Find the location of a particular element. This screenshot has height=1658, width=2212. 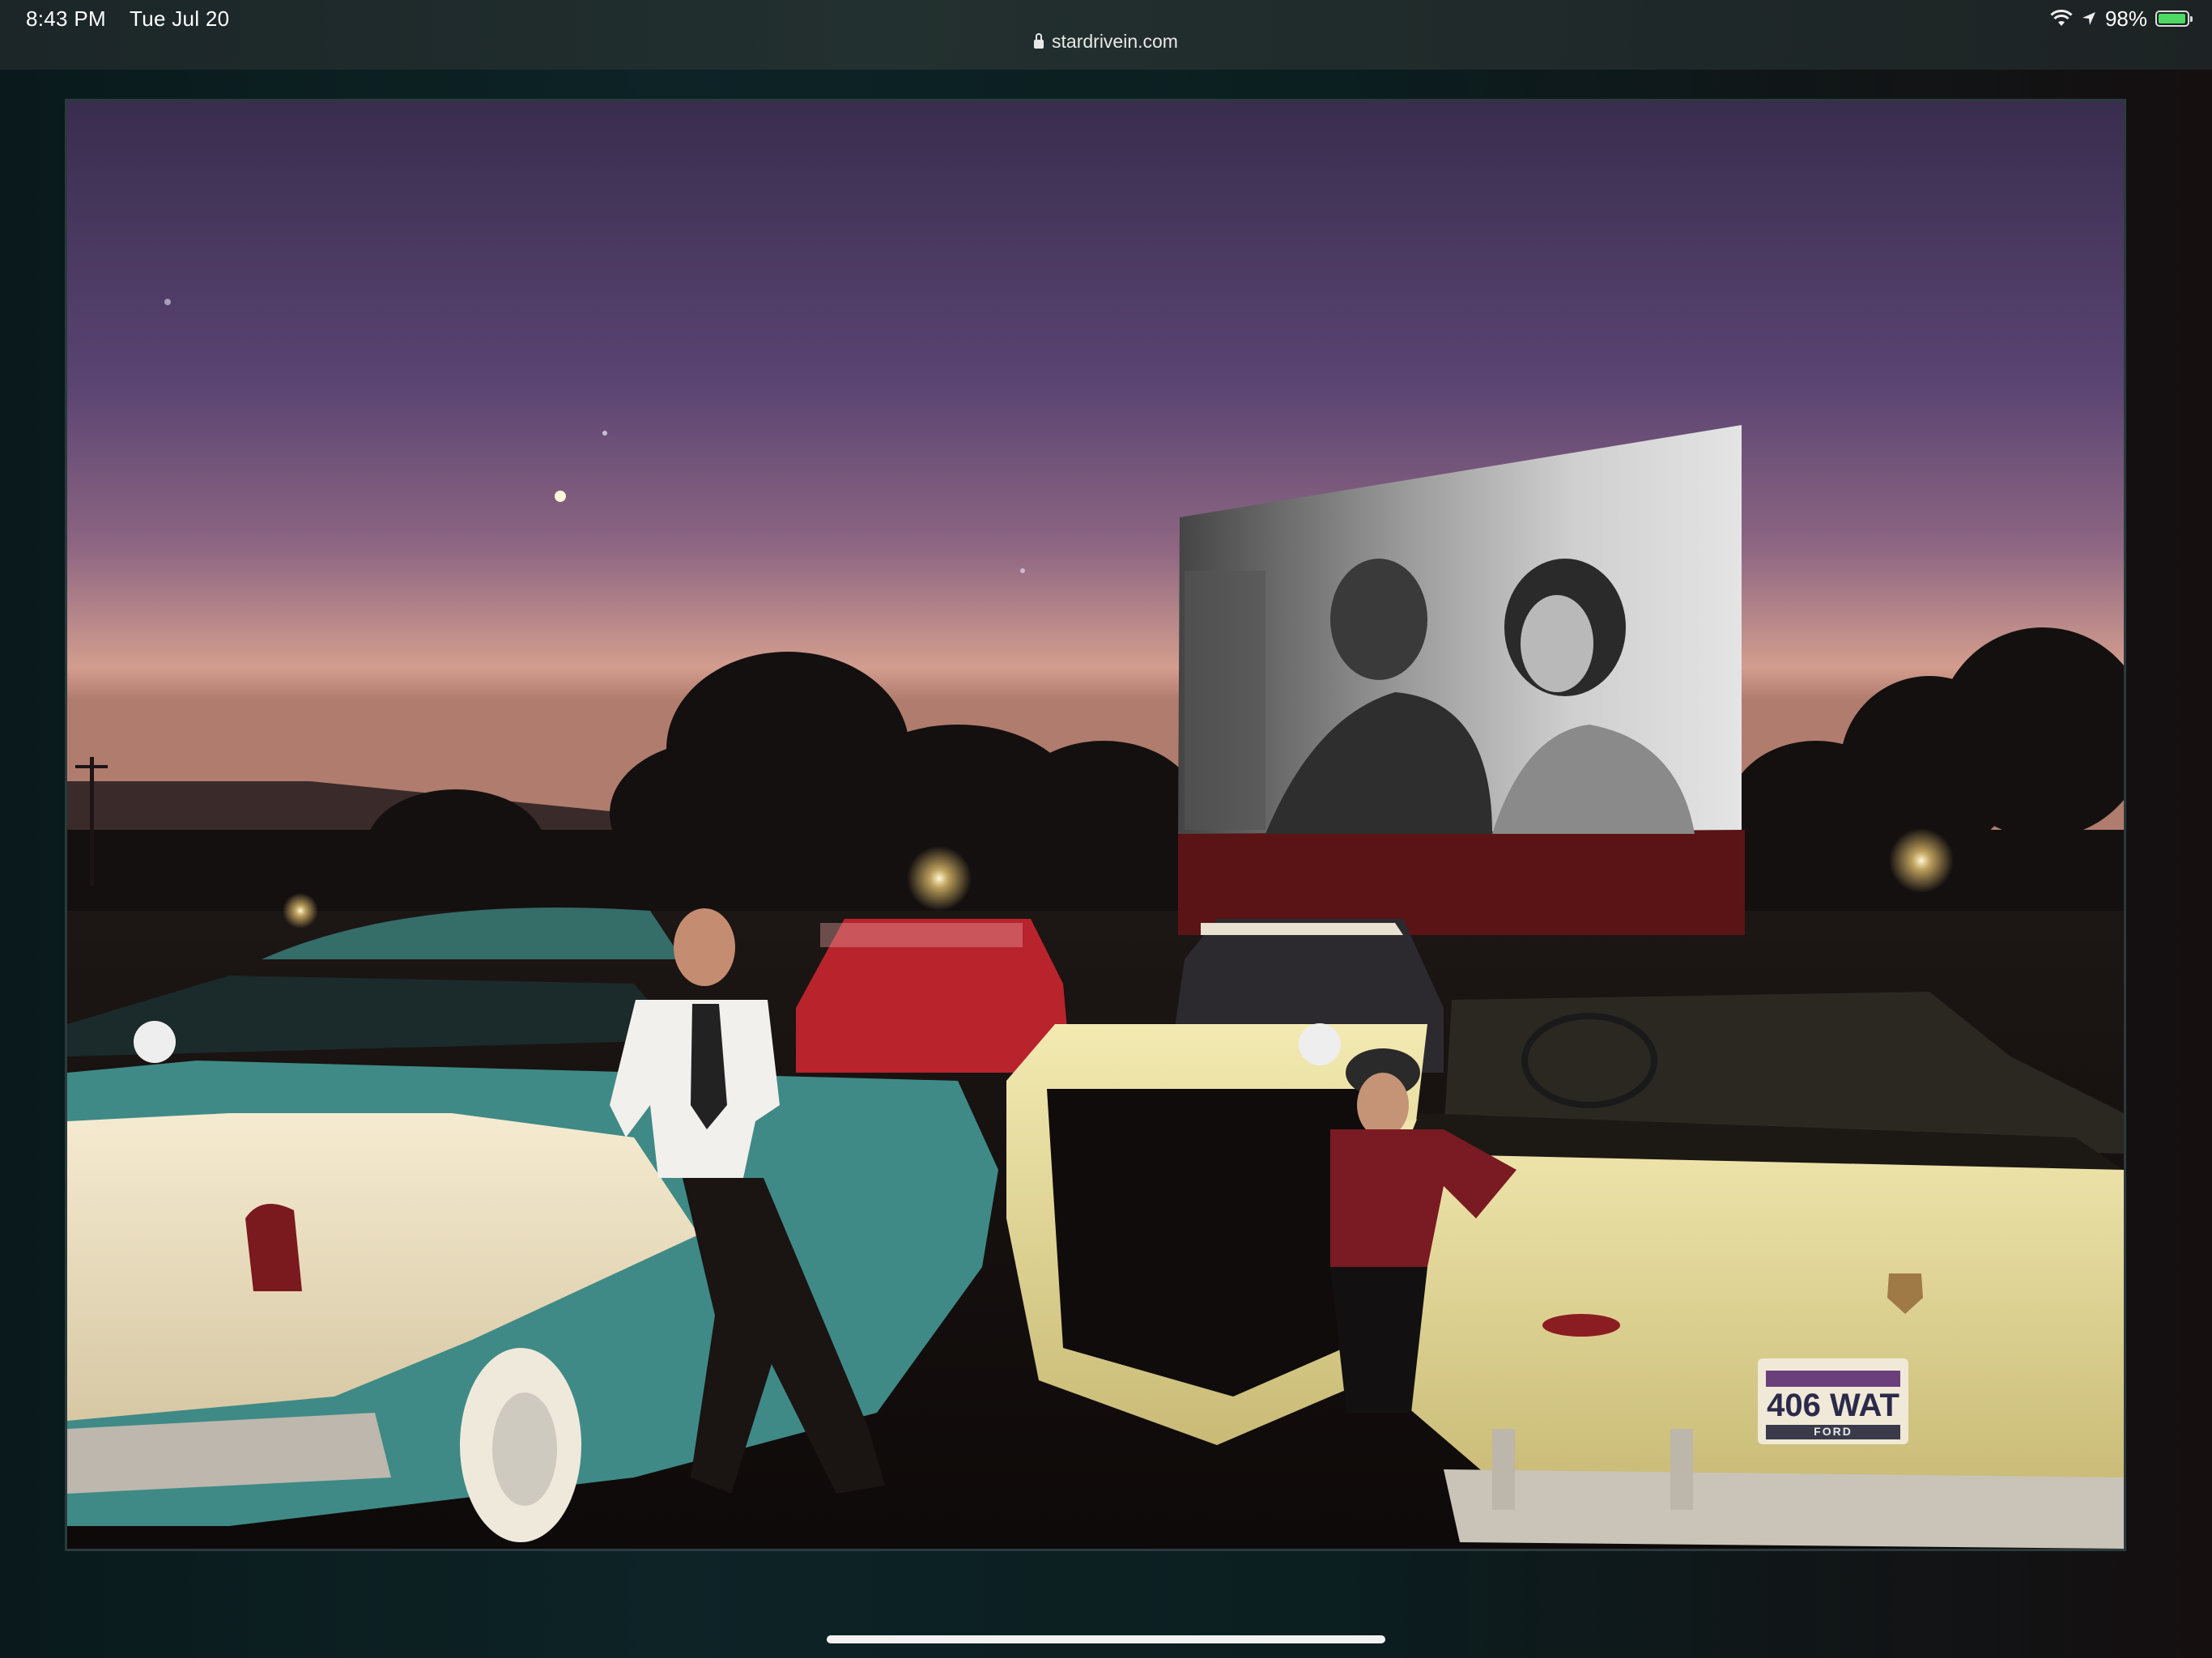

status-date: Tue Jul 20 is located at coordinates (180, 18).